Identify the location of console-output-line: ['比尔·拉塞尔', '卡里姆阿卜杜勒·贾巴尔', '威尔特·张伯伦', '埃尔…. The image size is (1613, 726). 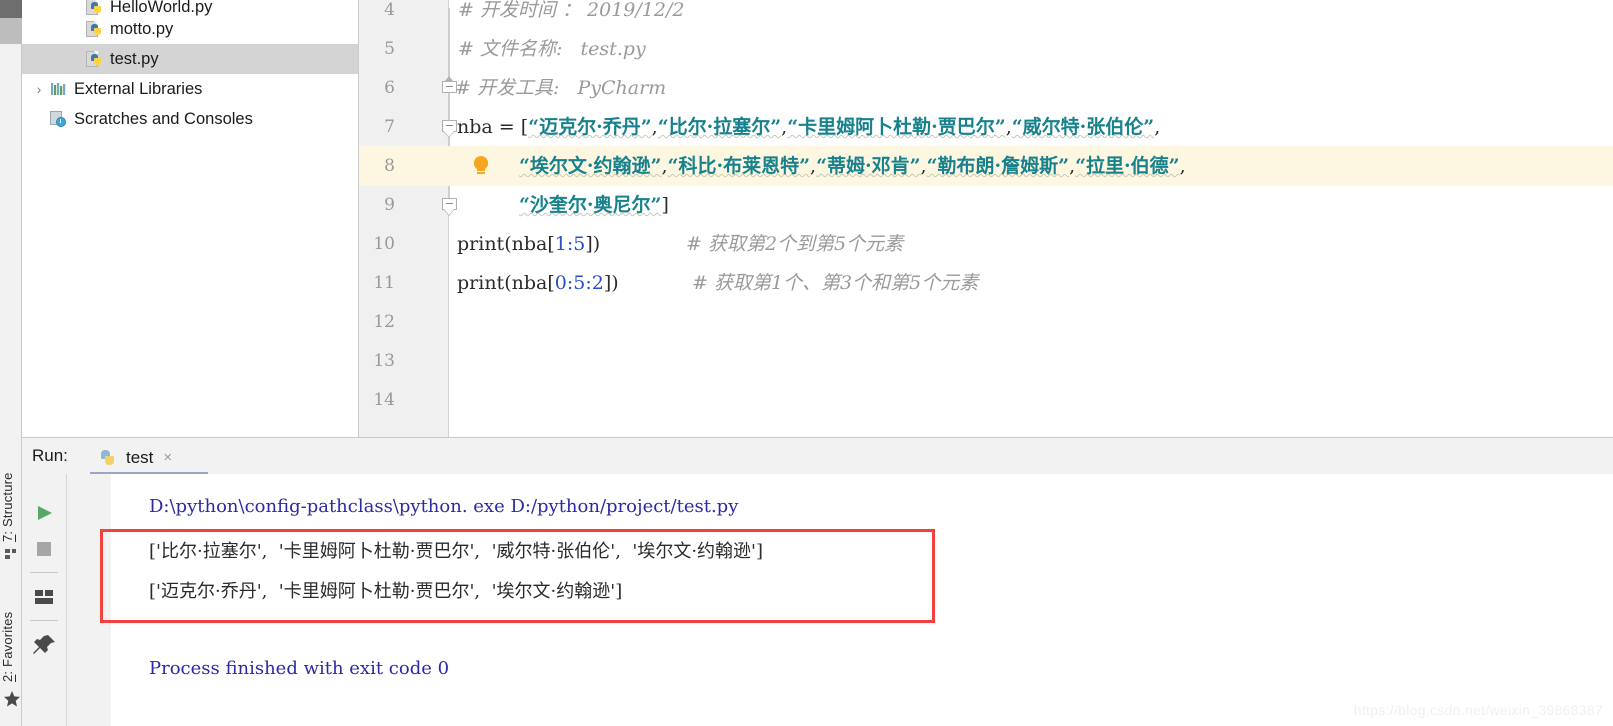
(456, 551).